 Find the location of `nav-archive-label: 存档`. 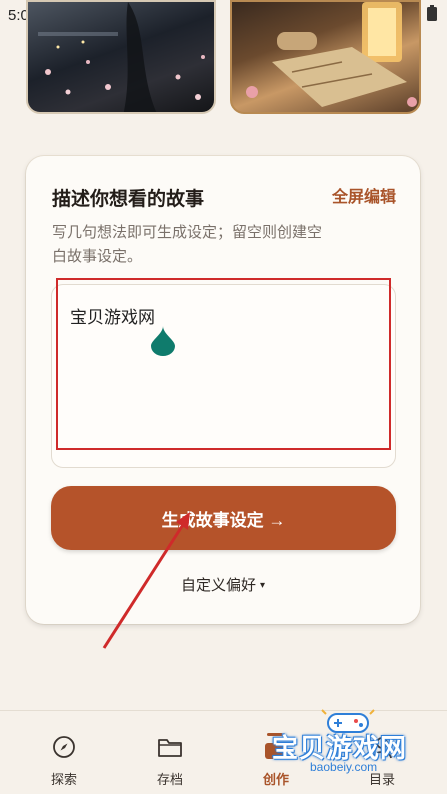

nav-archive-label: 存档 is located at coordinates (169, 780).